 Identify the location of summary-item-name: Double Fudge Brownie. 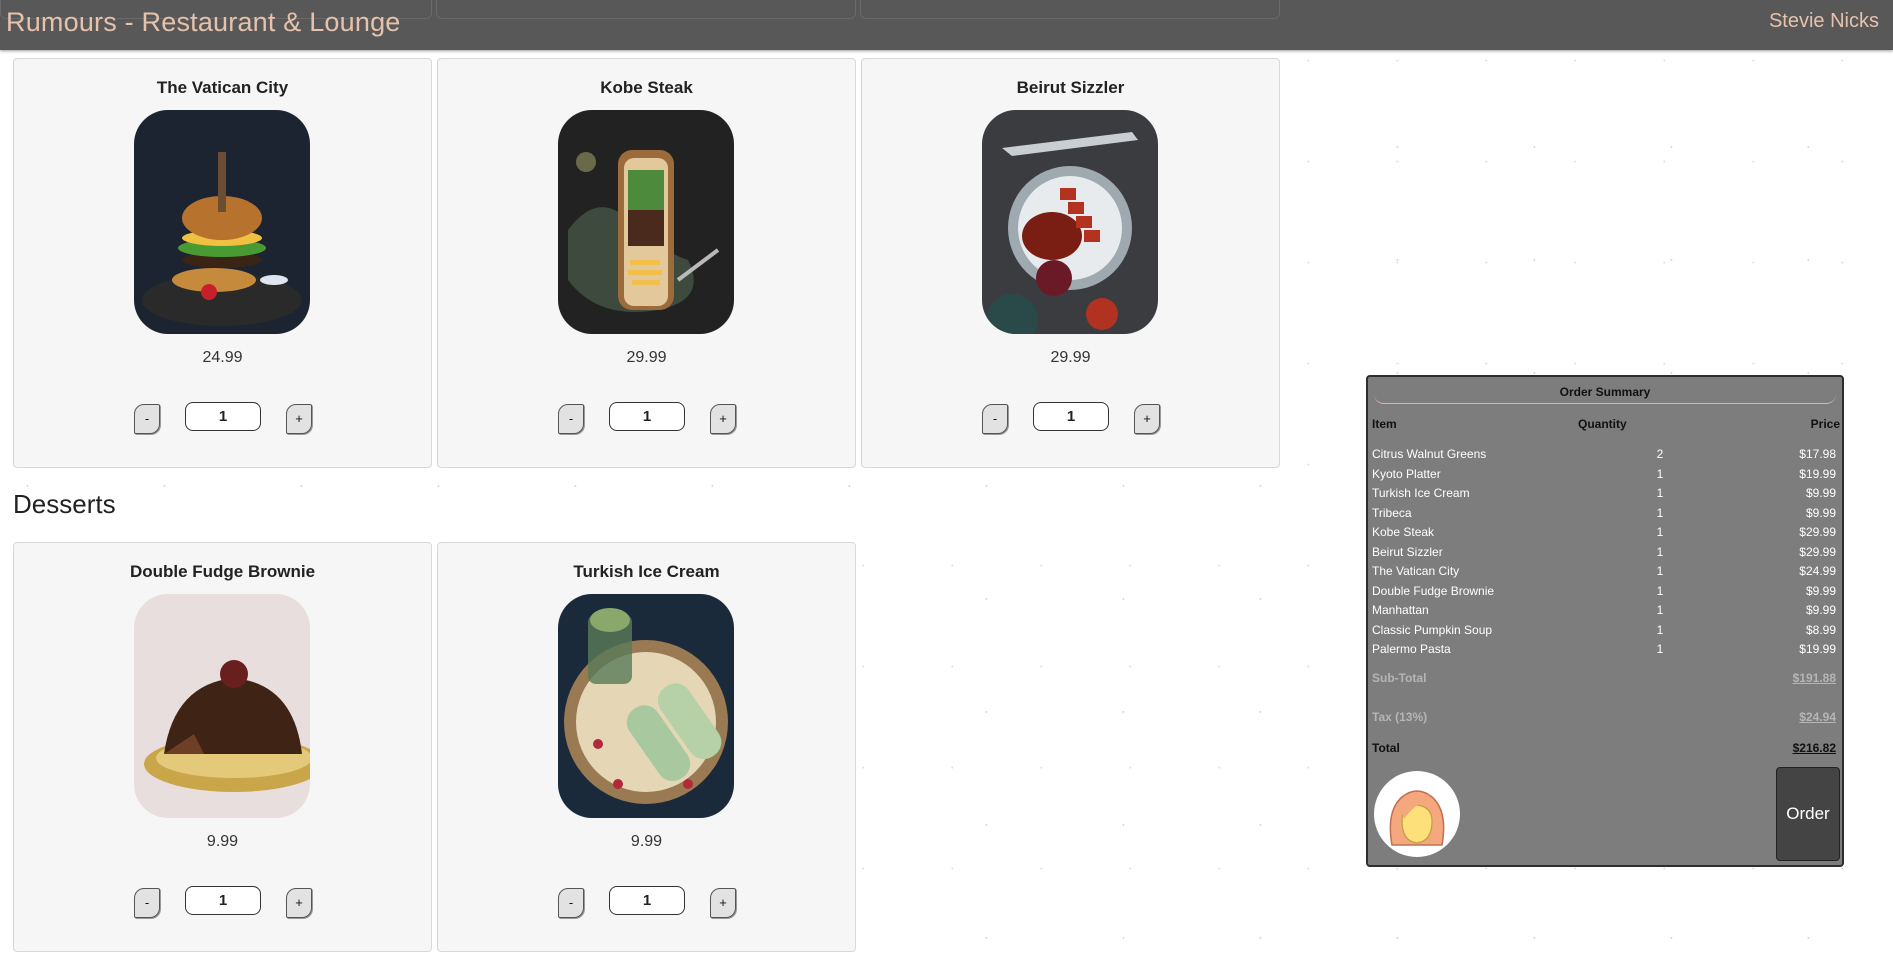
(1433, 591).